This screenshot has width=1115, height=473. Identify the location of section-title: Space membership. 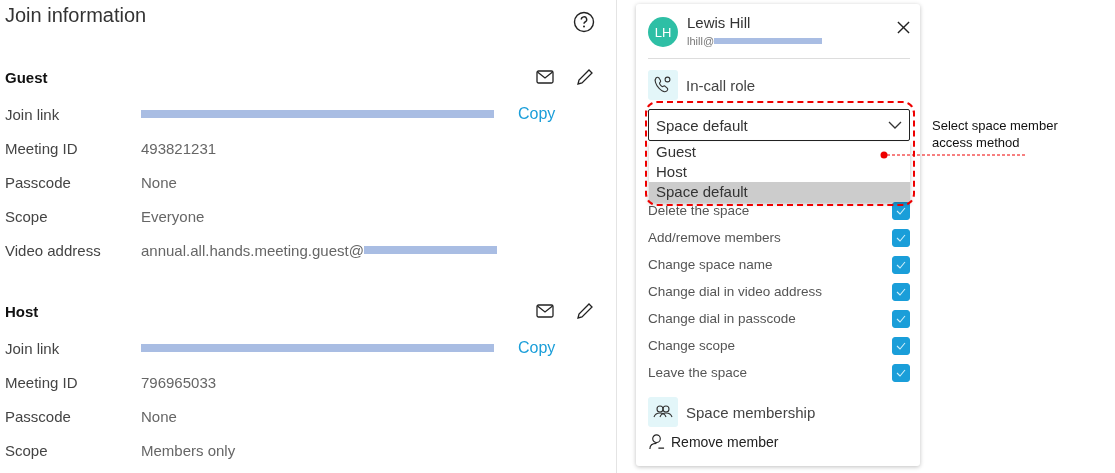
(751, 412).